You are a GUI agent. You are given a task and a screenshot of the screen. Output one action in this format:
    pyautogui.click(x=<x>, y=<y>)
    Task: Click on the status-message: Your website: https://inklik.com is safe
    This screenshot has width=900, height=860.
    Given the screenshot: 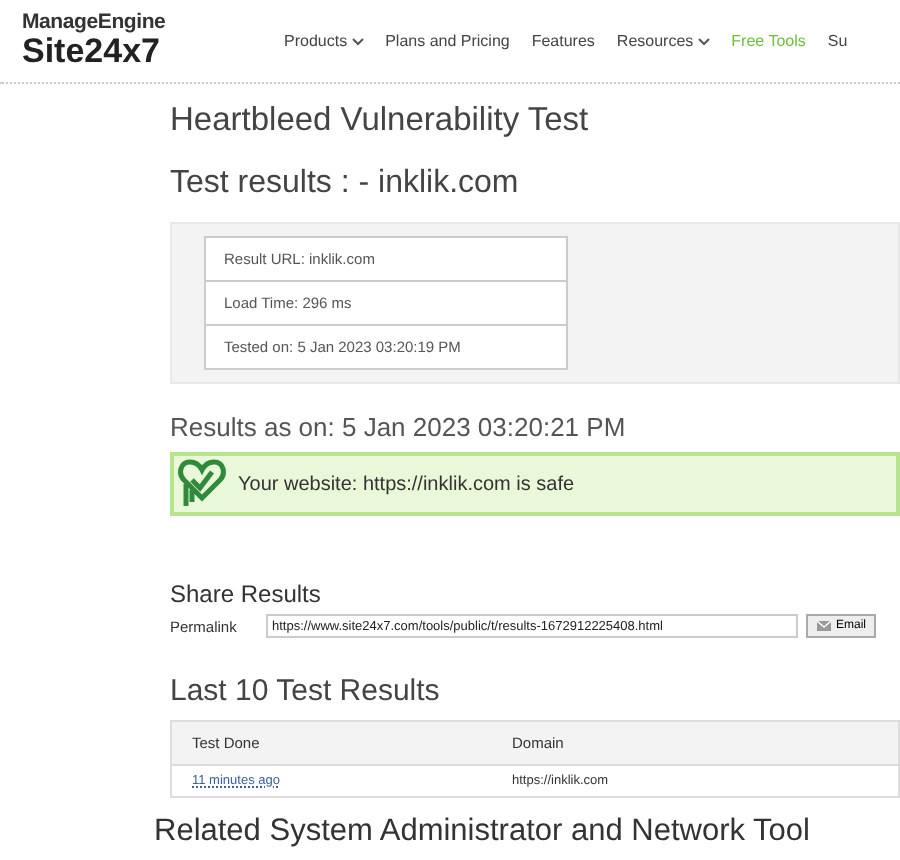 What is the action you would take?
    pyautogui.click(x=406, y=484)
    